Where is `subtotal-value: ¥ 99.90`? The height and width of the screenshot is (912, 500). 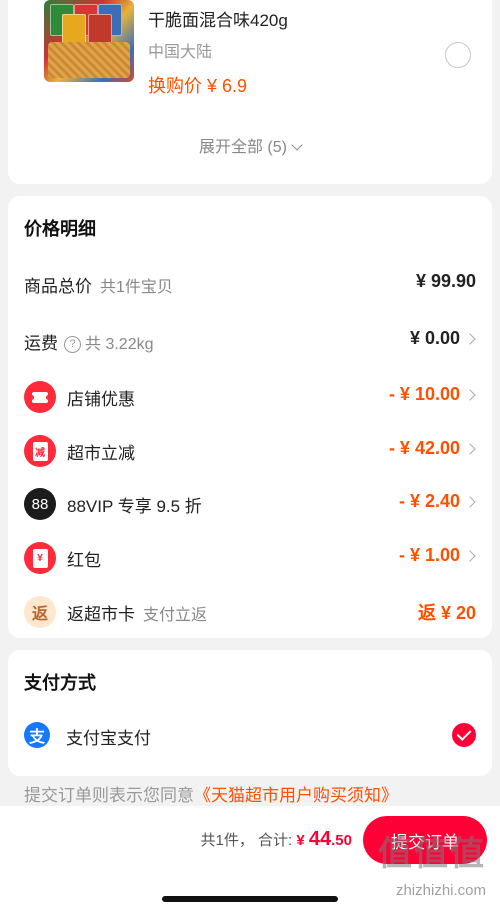 subtotal-value: ¥ 99.90 is located at coordinates (445, 281).